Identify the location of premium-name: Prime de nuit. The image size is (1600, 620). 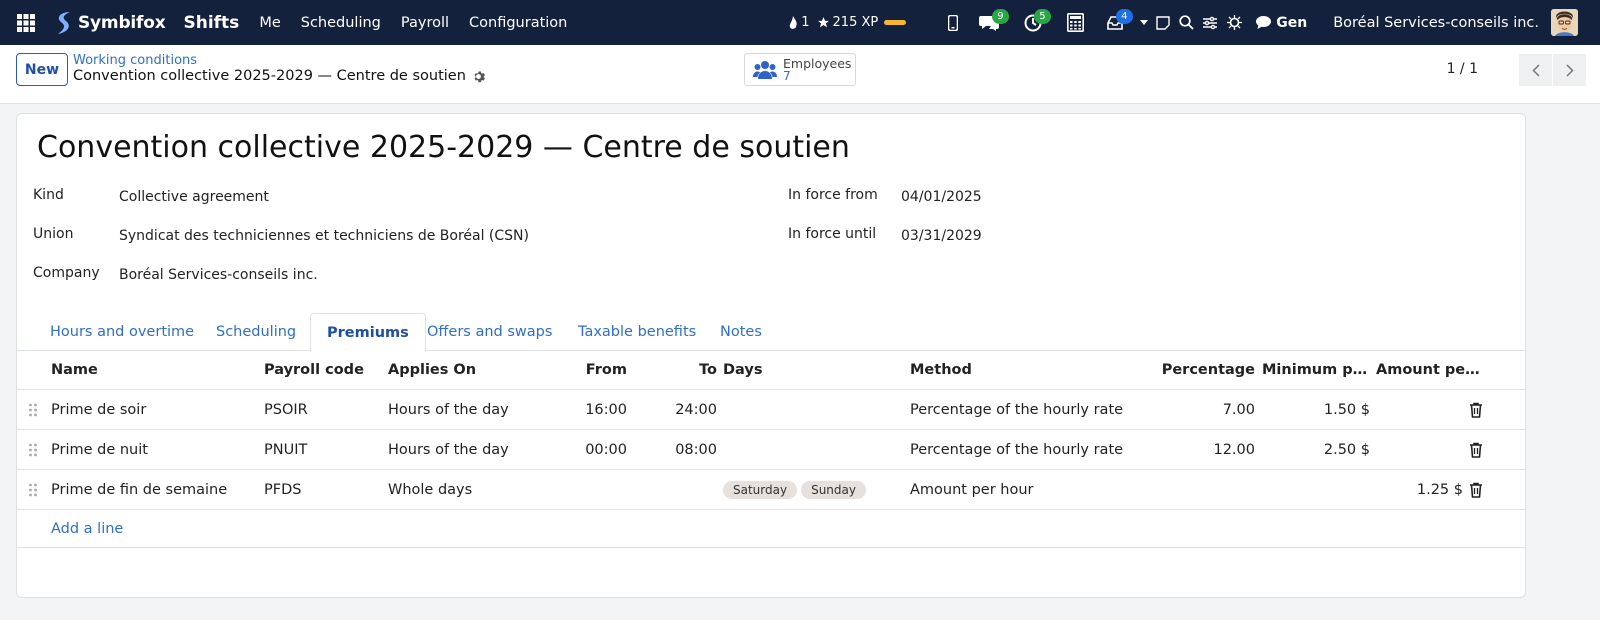
(99, 450).